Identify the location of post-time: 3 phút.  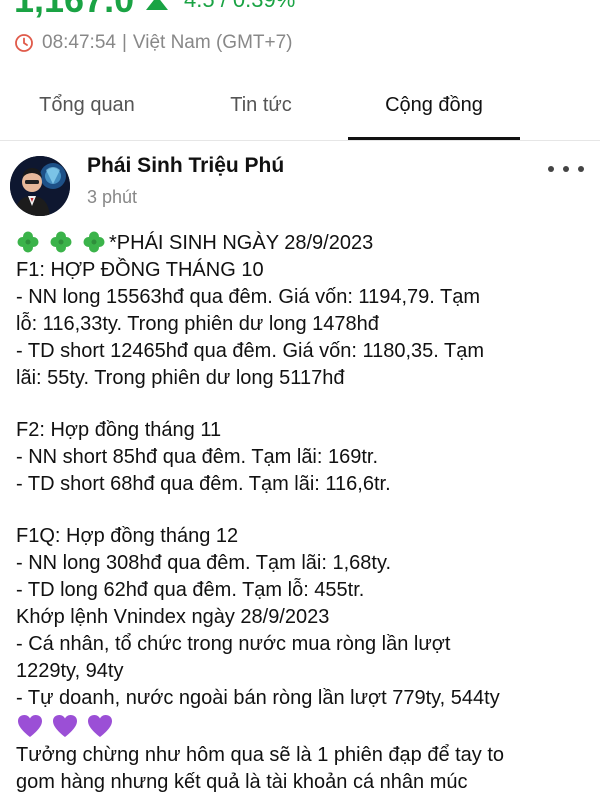
(112, 197).